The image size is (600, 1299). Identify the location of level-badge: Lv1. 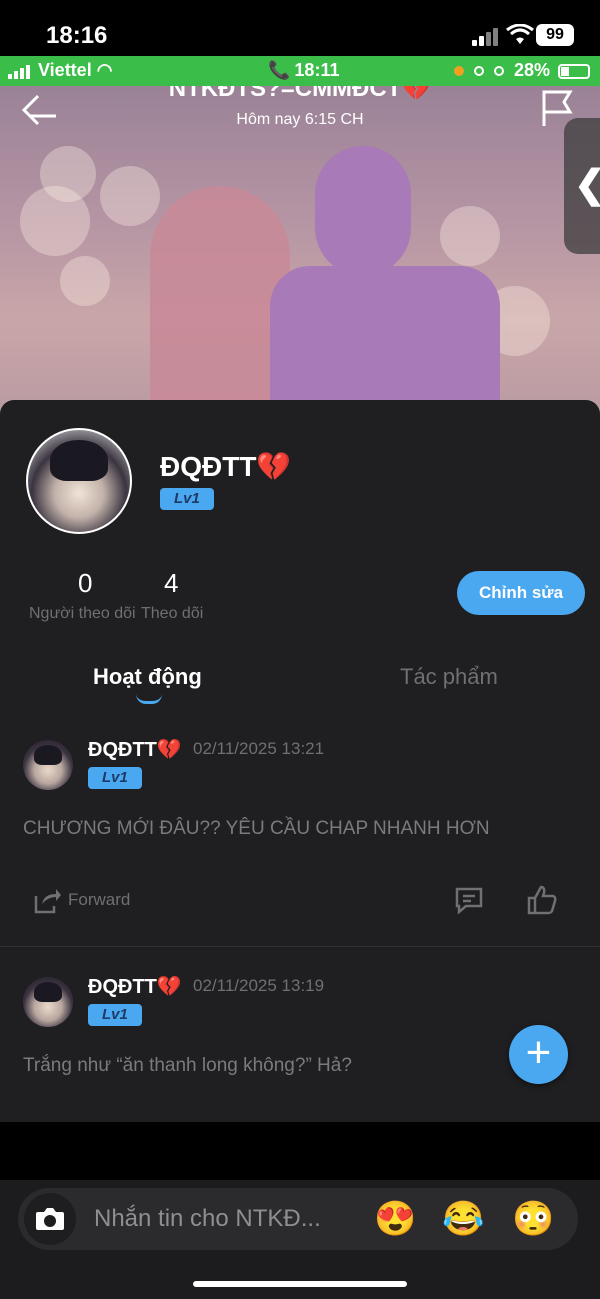
(187, 499).